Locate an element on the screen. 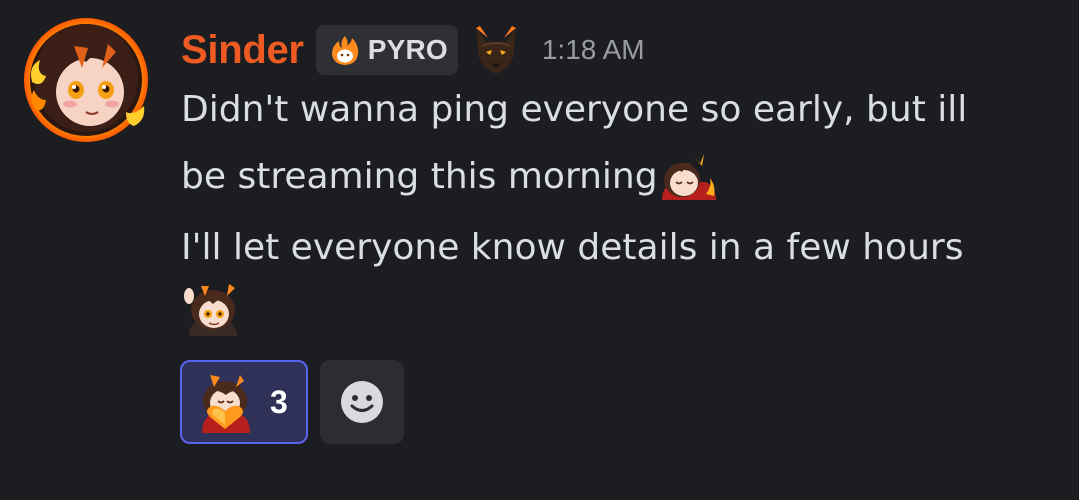 The height and width of the screenshot is (500, 1079). flame-icon is located at coordinates (344, 50).